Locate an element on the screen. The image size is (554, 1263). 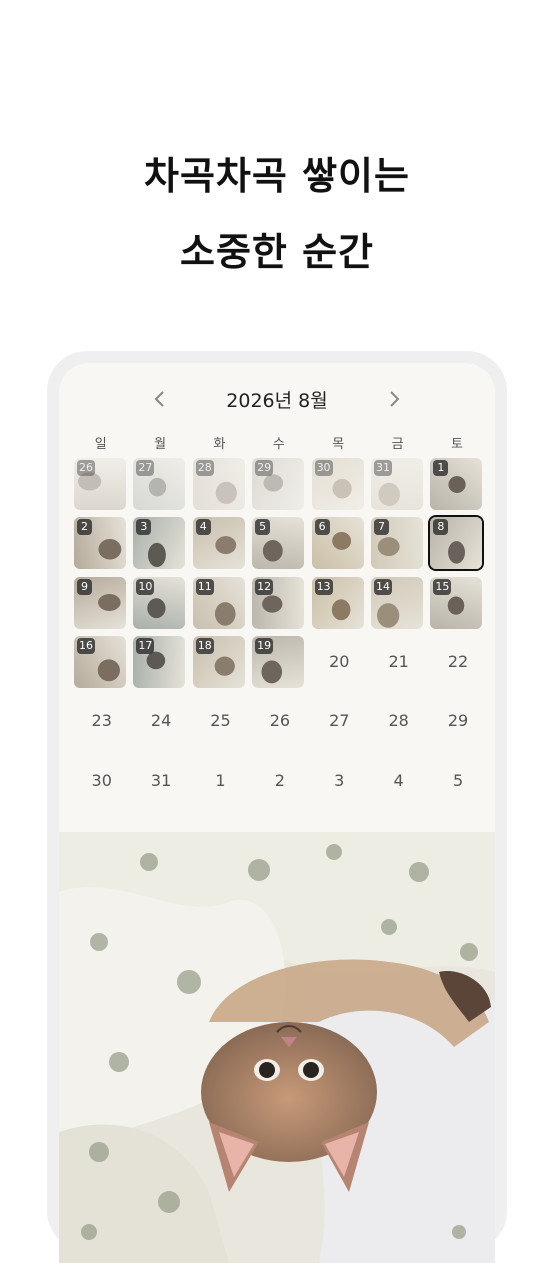
calendar-day: 23 is located at coordinates (101, 720).